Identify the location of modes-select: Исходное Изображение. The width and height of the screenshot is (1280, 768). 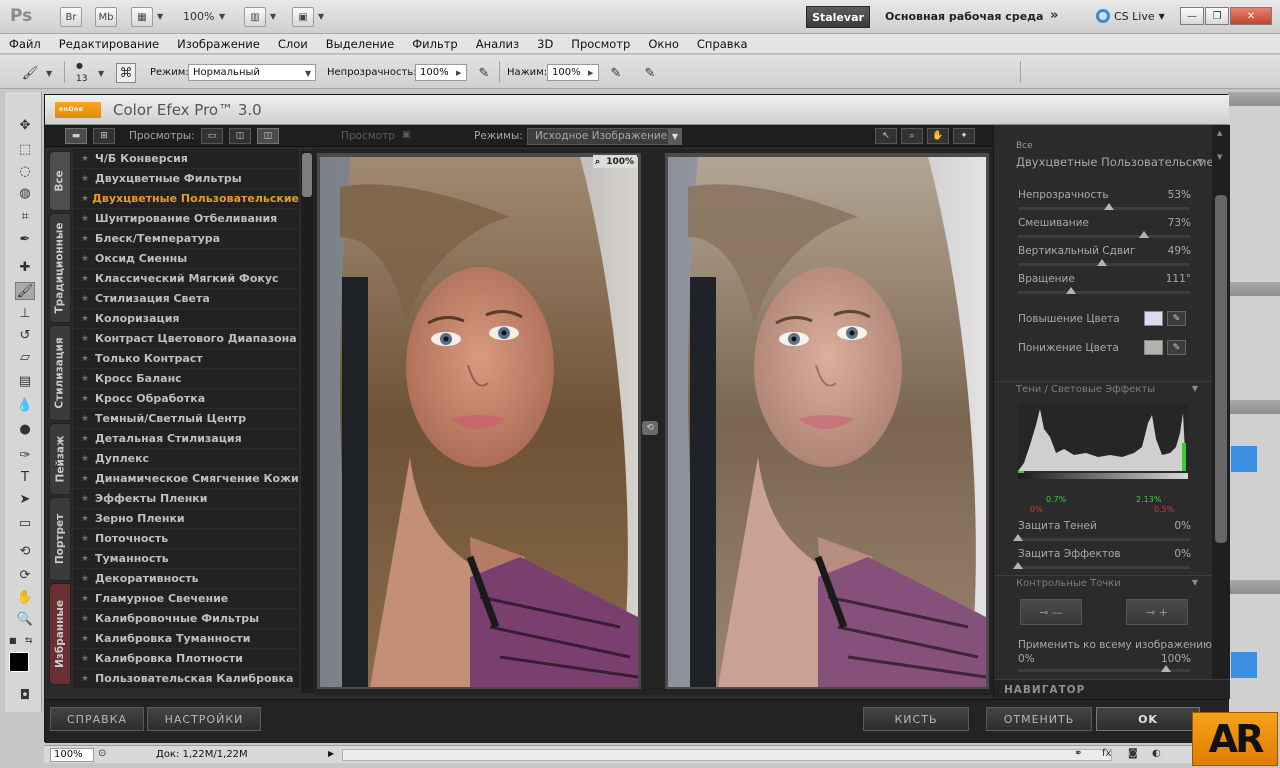
(604, 136).